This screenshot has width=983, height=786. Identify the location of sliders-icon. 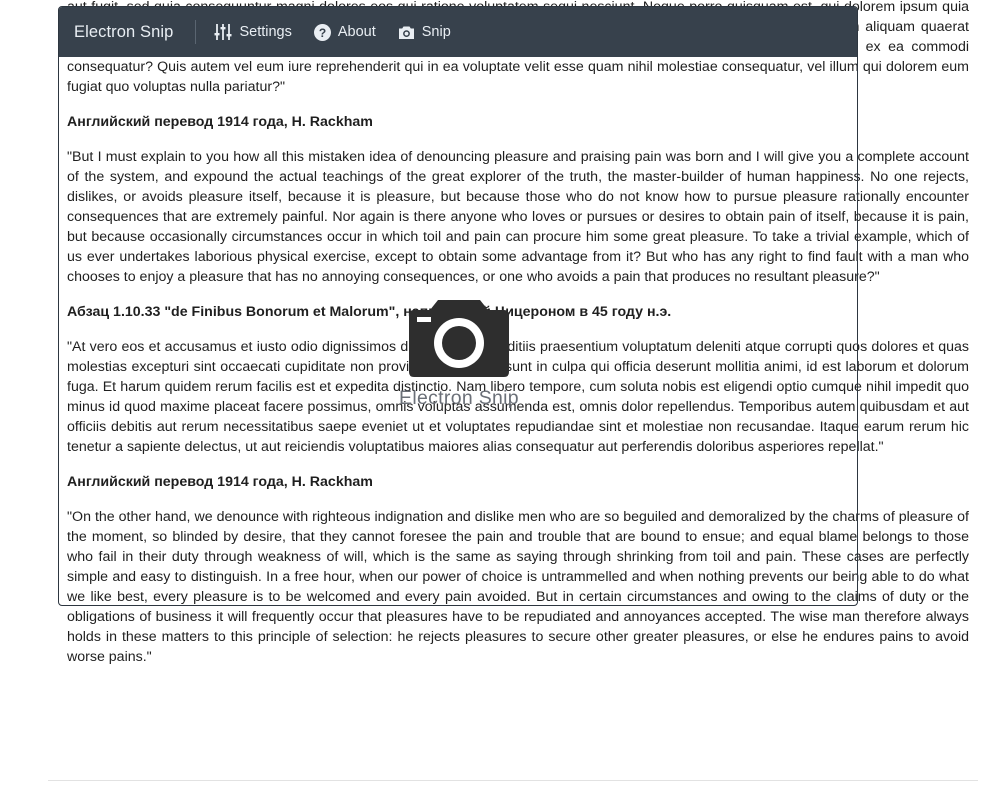
(223, 32).